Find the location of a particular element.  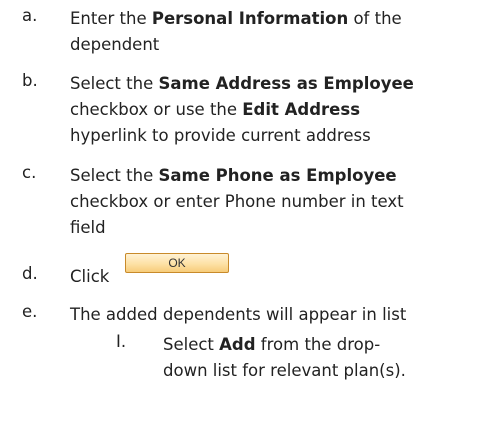

text-run: dependent is located at coordinates (115, 44).